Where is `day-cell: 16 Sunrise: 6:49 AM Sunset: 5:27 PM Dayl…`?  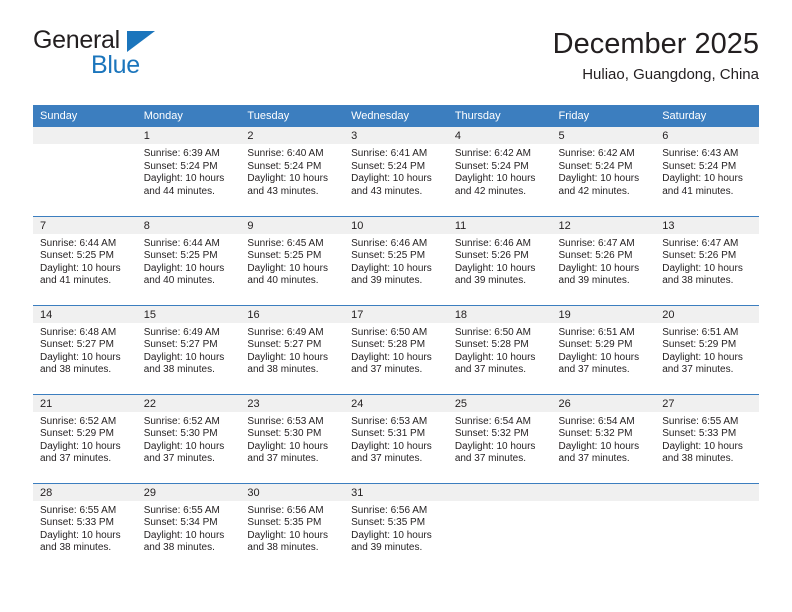
day-cell: 16 Sunrise: 6:49 AM Sunset: 5:27 PM Dayl… is located at coordinates (292, 349).